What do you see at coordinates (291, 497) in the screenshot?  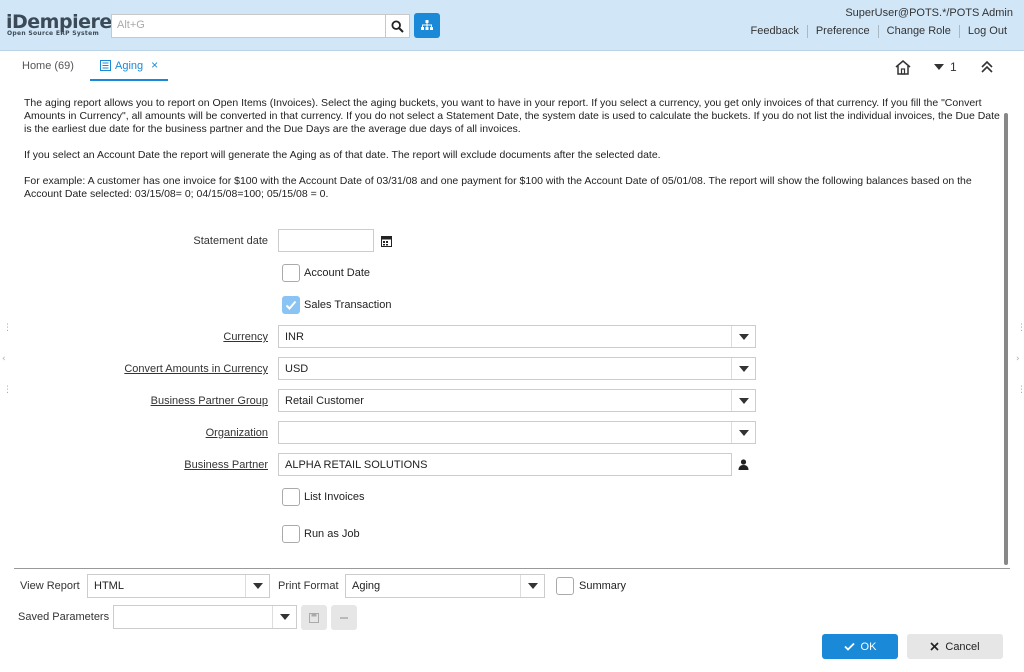 I see `list-invoices-checkbox` at bounding box center [291, 497].